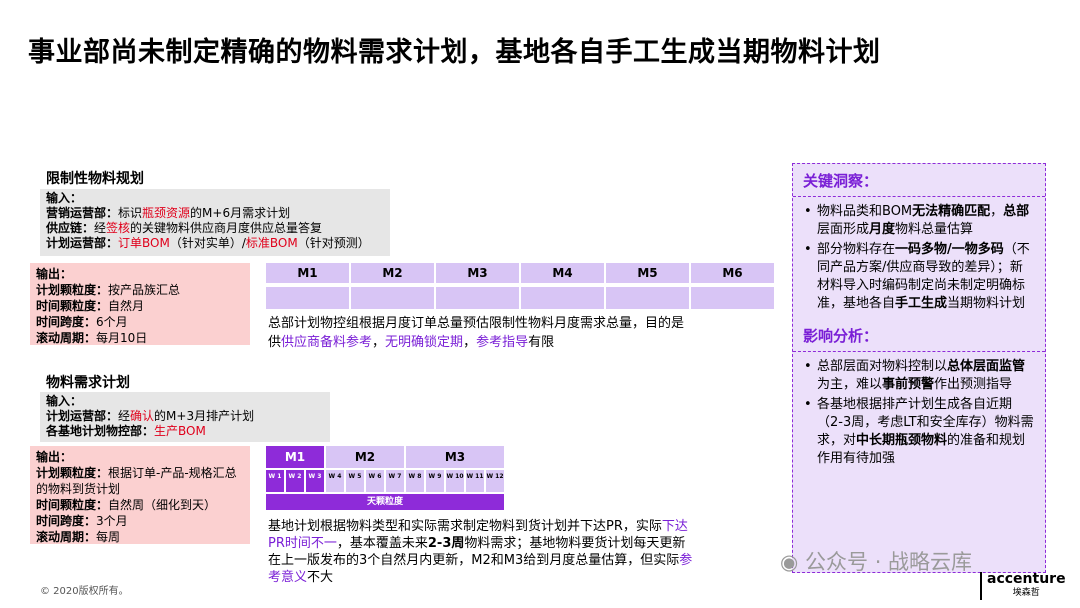  What do you see at coordinates (90, 306) in the screenshot?
I see `output-row: 时间颗粒度：自然月` at bounding box center [90, 306].